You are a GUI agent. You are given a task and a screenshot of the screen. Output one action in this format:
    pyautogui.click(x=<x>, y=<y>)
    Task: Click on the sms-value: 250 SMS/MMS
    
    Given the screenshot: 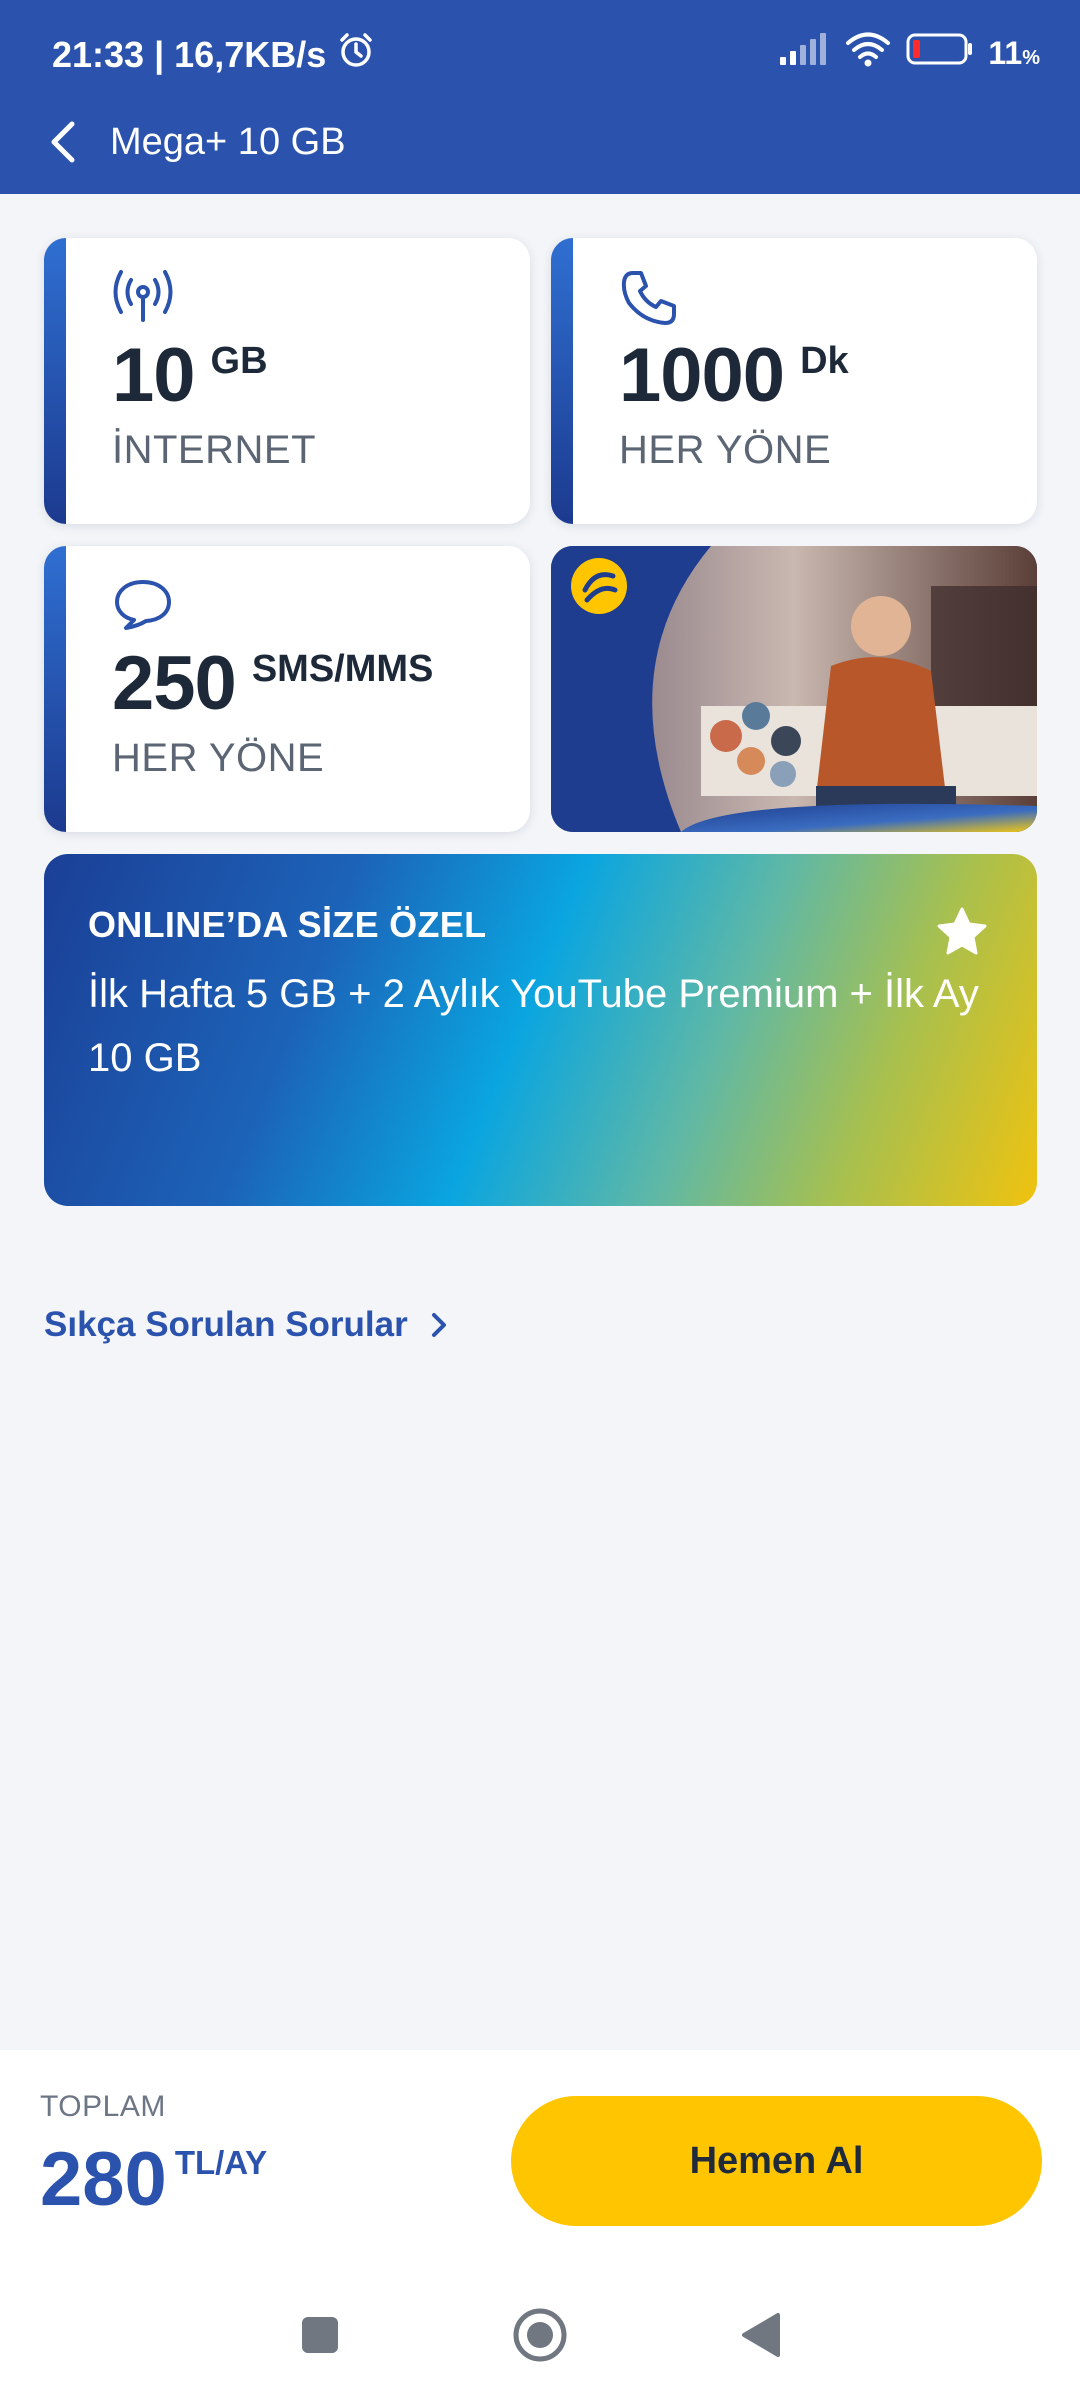 What is the action you would take?
    pyautogui.click(x=272, y=684)
    